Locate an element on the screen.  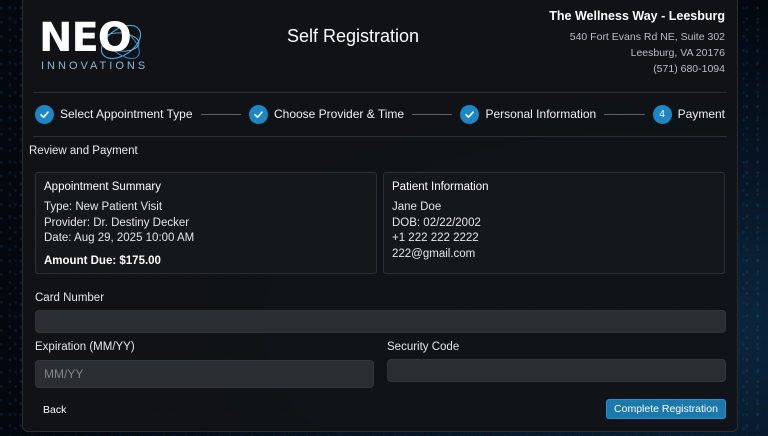
patient-dob: DOB: 02/22/2002 is located at coordinates (436, 222).